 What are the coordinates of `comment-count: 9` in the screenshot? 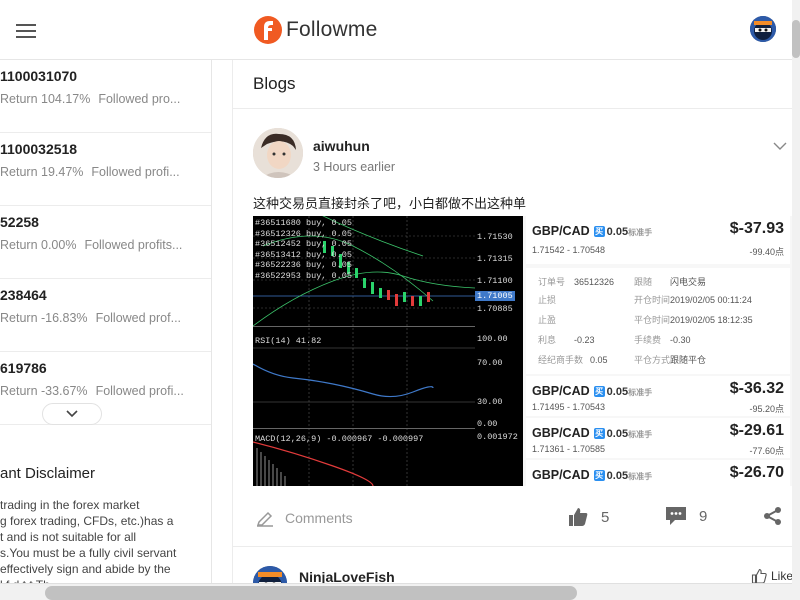 It's located at (703, 516).